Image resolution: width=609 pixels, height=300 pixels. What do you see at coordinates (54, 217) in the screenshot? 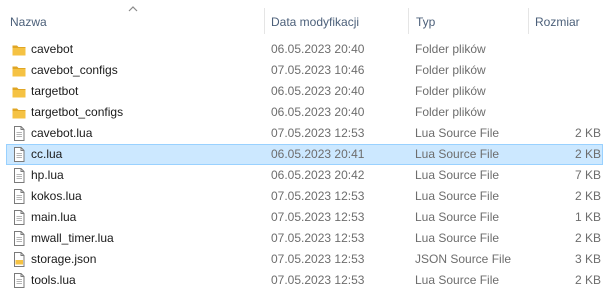
I see `file-name: main.lua` at bounding box center [54, 217].